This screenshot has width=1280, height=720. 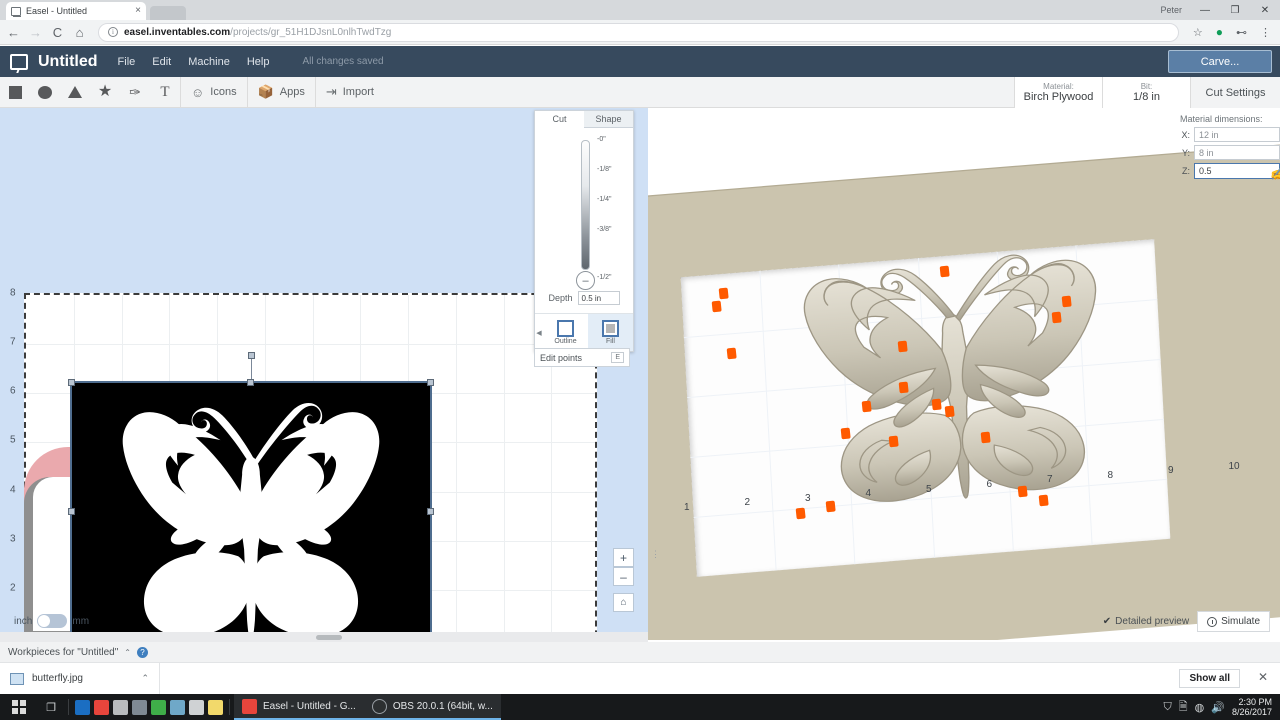 I want to click on page-title: Untitled, so click(x=68, y=62).